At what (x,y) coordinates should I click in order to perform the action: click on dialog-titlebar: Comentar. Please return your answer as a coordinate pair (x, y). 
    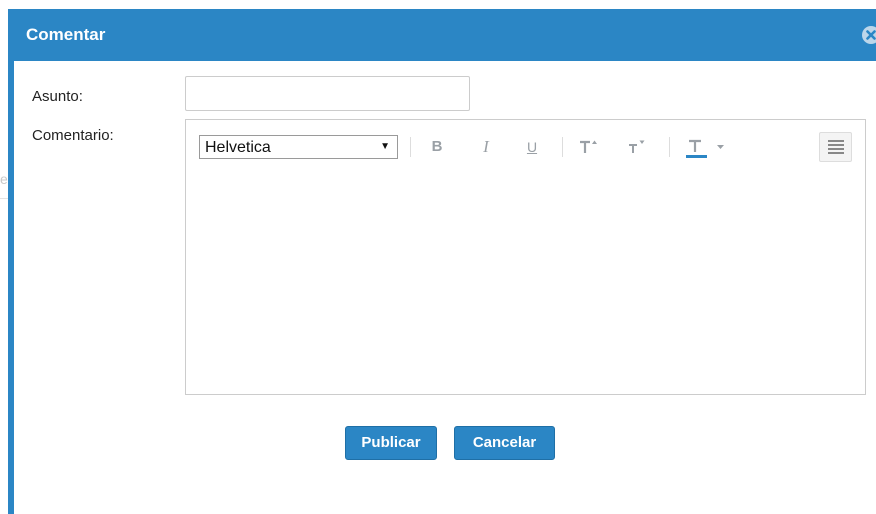
    Looking at the image, I should click on (442, 35).